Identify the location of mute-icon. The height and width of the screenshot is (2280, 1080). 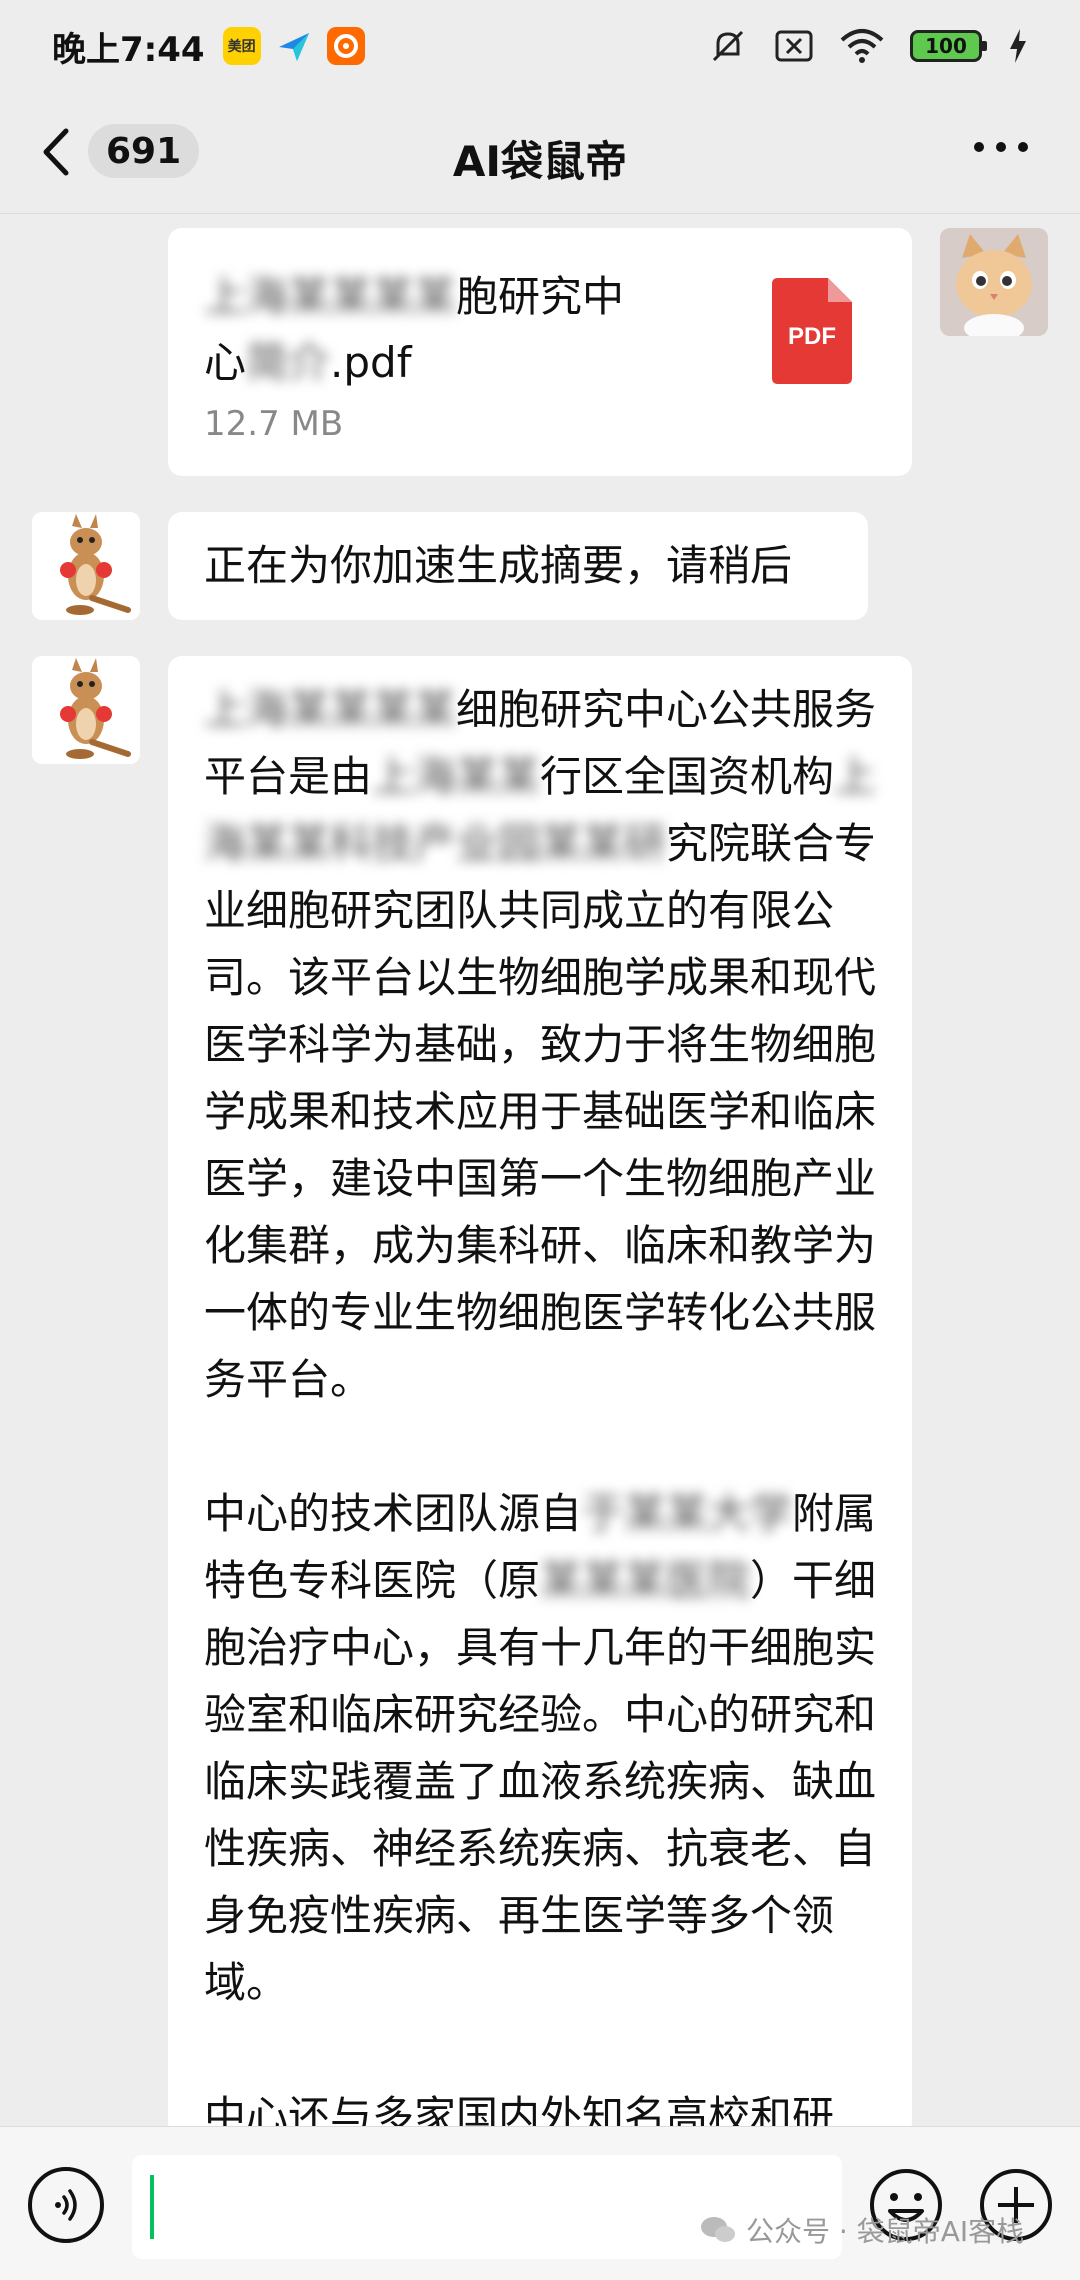
(728, 46).